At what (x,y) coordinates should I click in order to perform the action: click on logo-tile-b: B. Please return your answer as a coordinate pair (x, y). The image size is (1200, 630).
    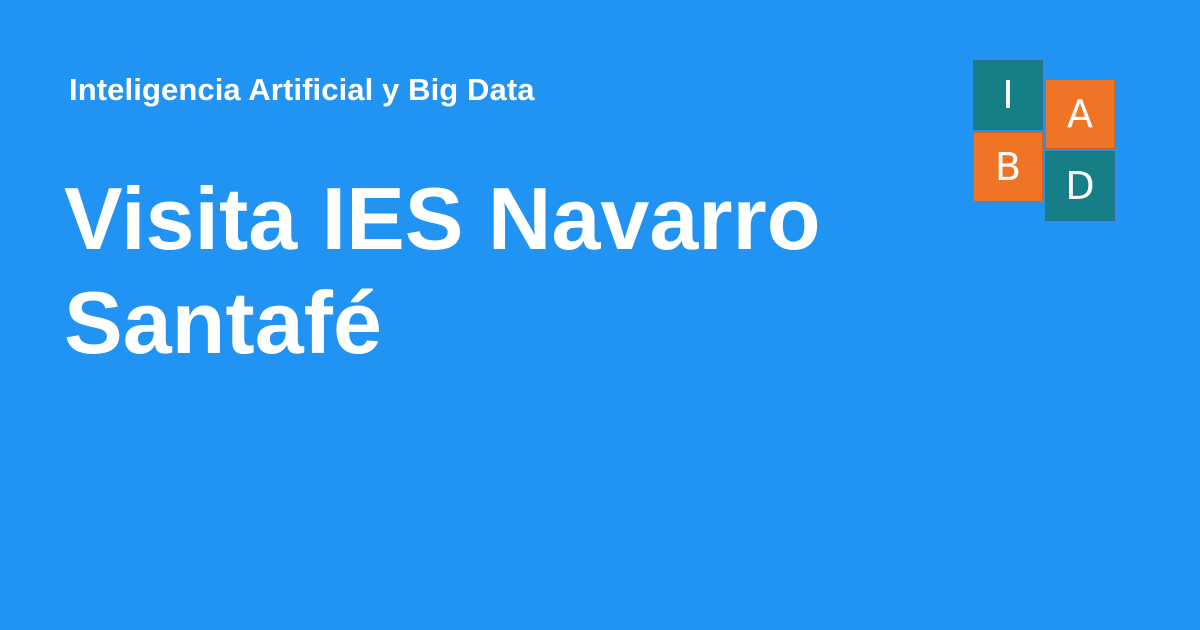
    Looking at the image, I should click on (1008, 167).